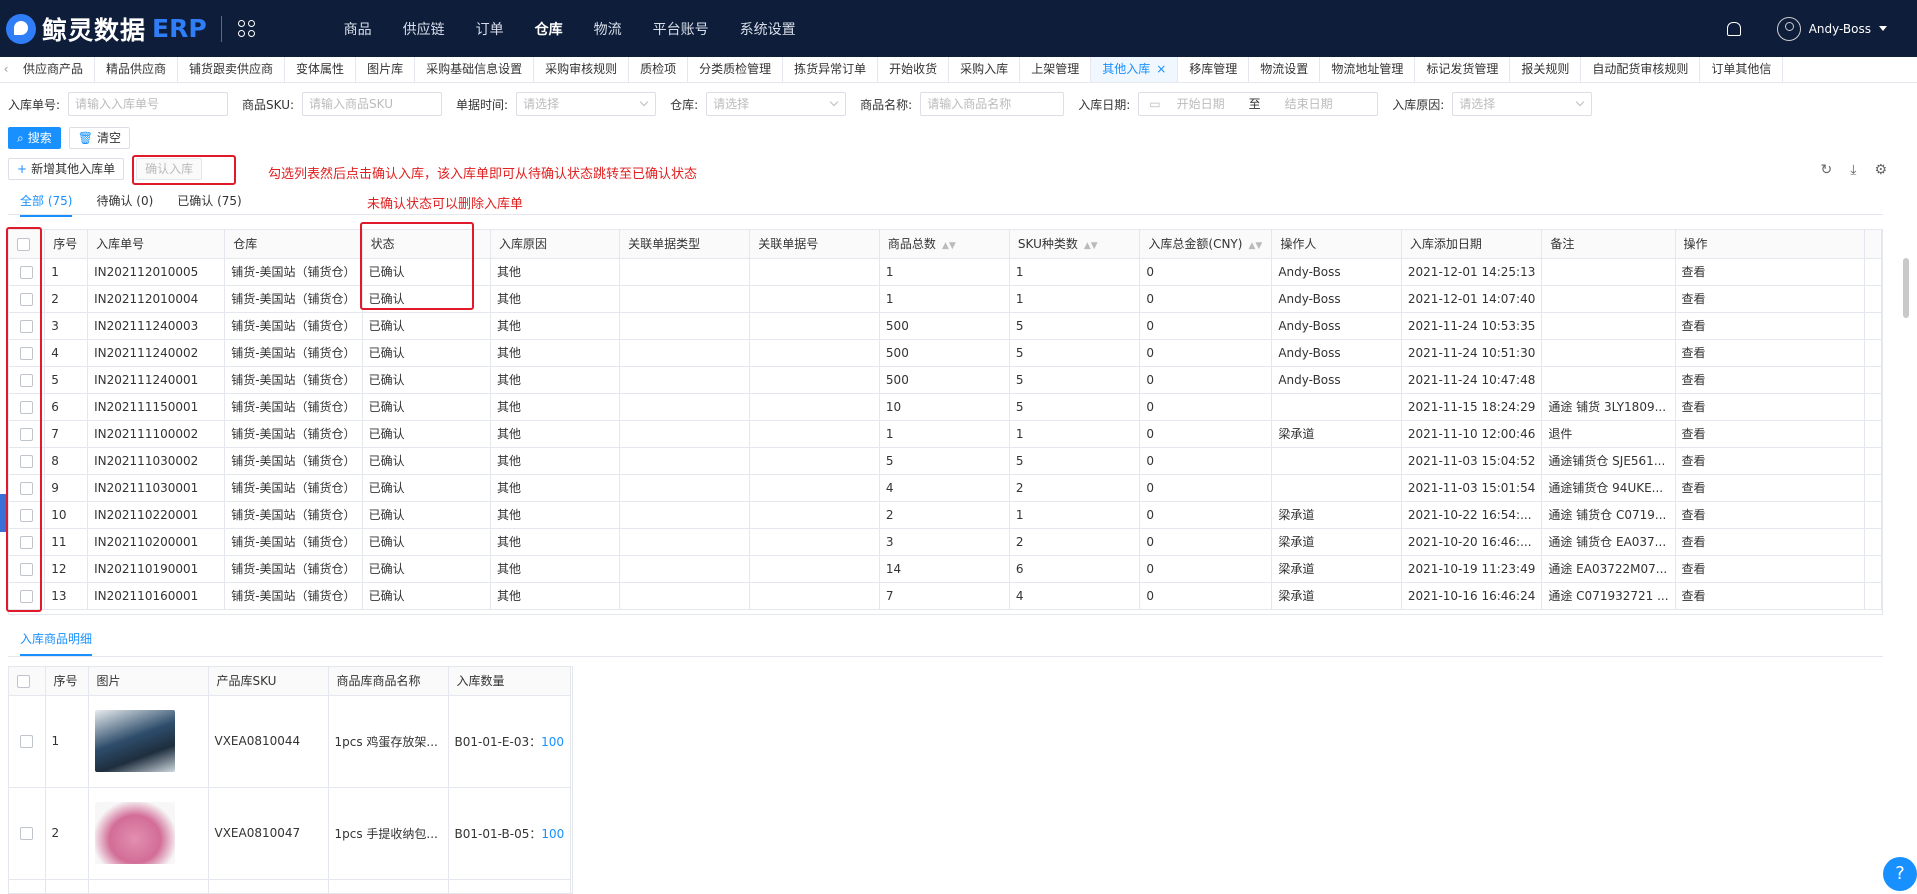 The image size is (1917, 894). What do you see at coordinates (1309, 104) in the screenshot?
I see `end-date-input: 结束日期` at bounding box center [1309, 104].